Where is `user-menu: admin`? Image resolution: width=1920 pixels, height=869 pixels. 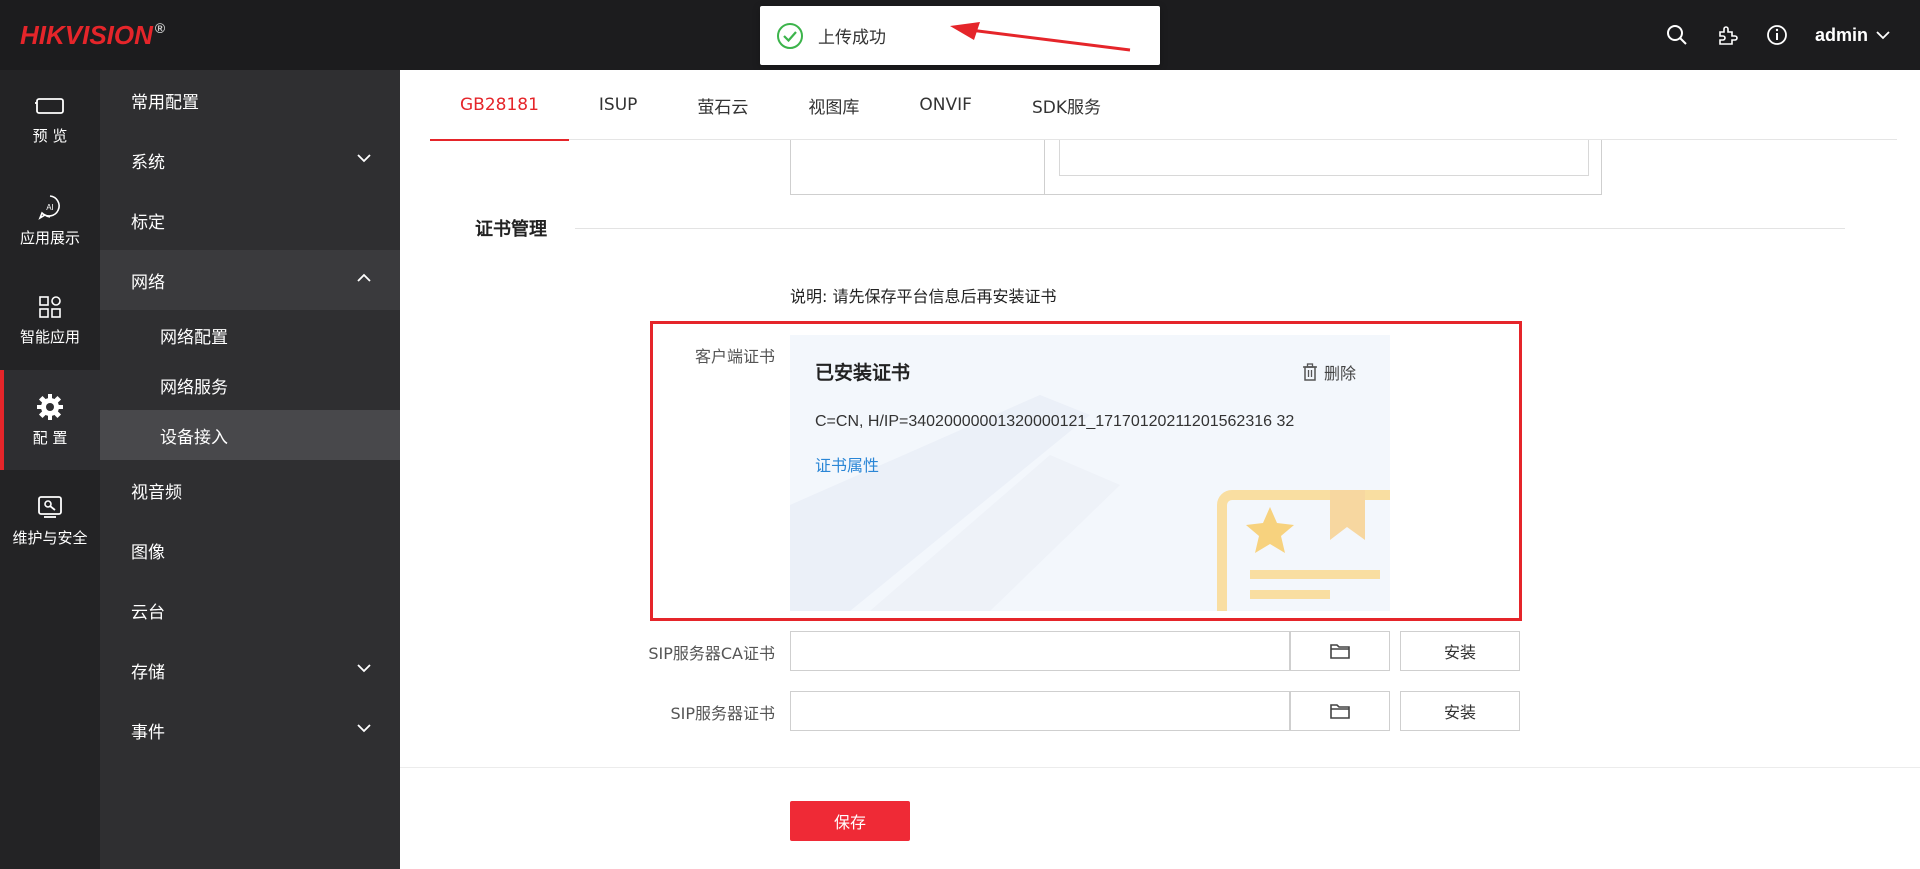 user-menu: admin is located at coordinates (1852, 35).